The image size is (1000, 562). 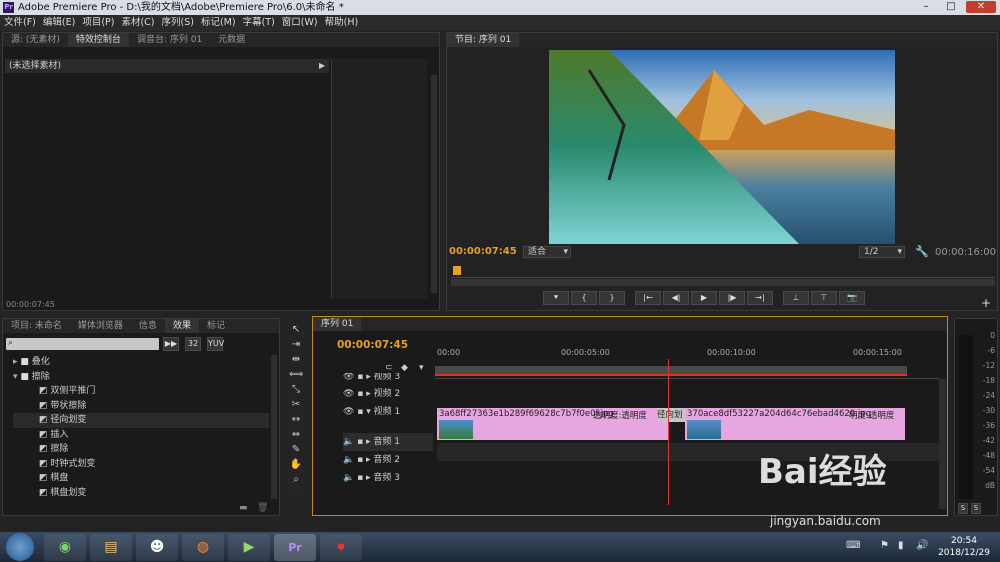 What do you see at coordinates (620, 415) in the screenshot?
I see `opacity-keyframe-label: 透明度:透明度` at bounding box center [620, 415].